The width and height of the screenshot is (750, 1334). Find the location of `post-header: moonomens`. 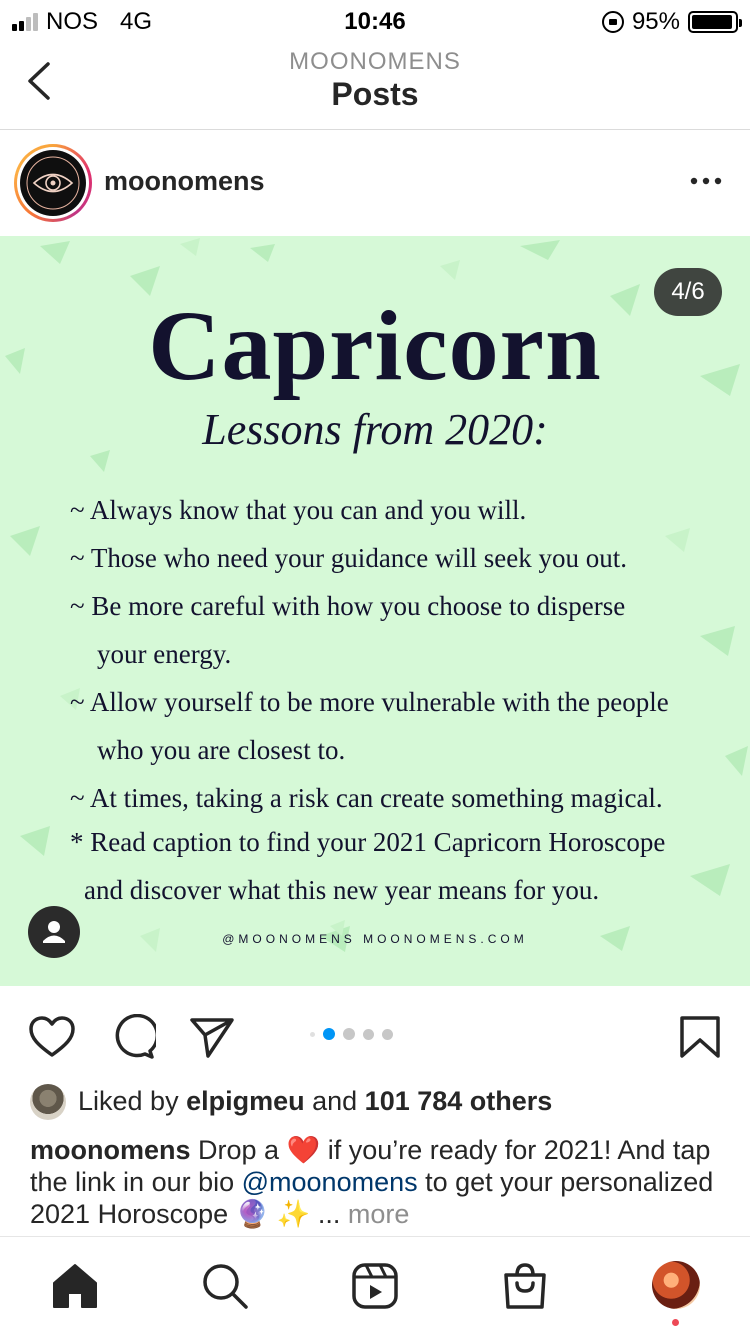

post-header: moonomens is located at coordinates (375, 183).